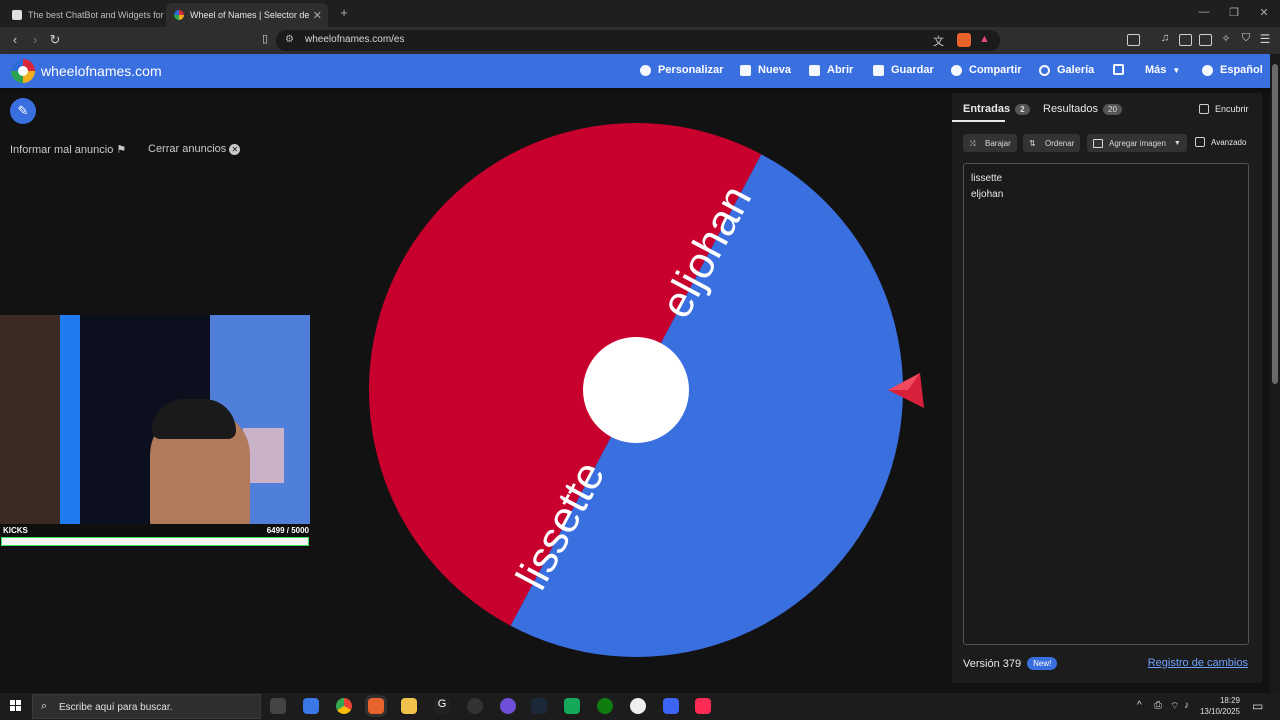 This screenshot has height=720, width=1280. What do you see at coordinates (409, 706) in the screenshot?
I see `file-explorer-icon` at bounding box center [409, 706].